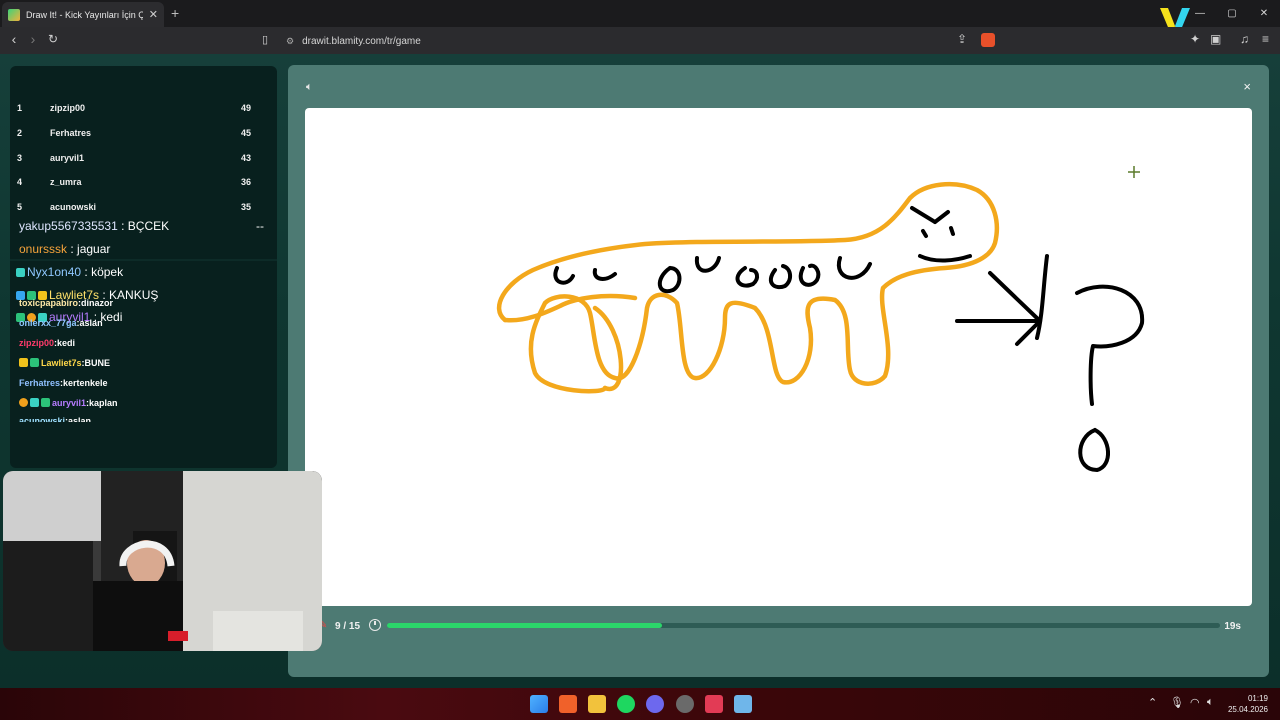 This screenshot has width=1280, height=720. Describe the element at coordinates (640, 704) in the screenshot. I see `taskbar: ⌃ 🎙︎ ◠ 🔈︎ 01:19 25.04.2026` at that location.